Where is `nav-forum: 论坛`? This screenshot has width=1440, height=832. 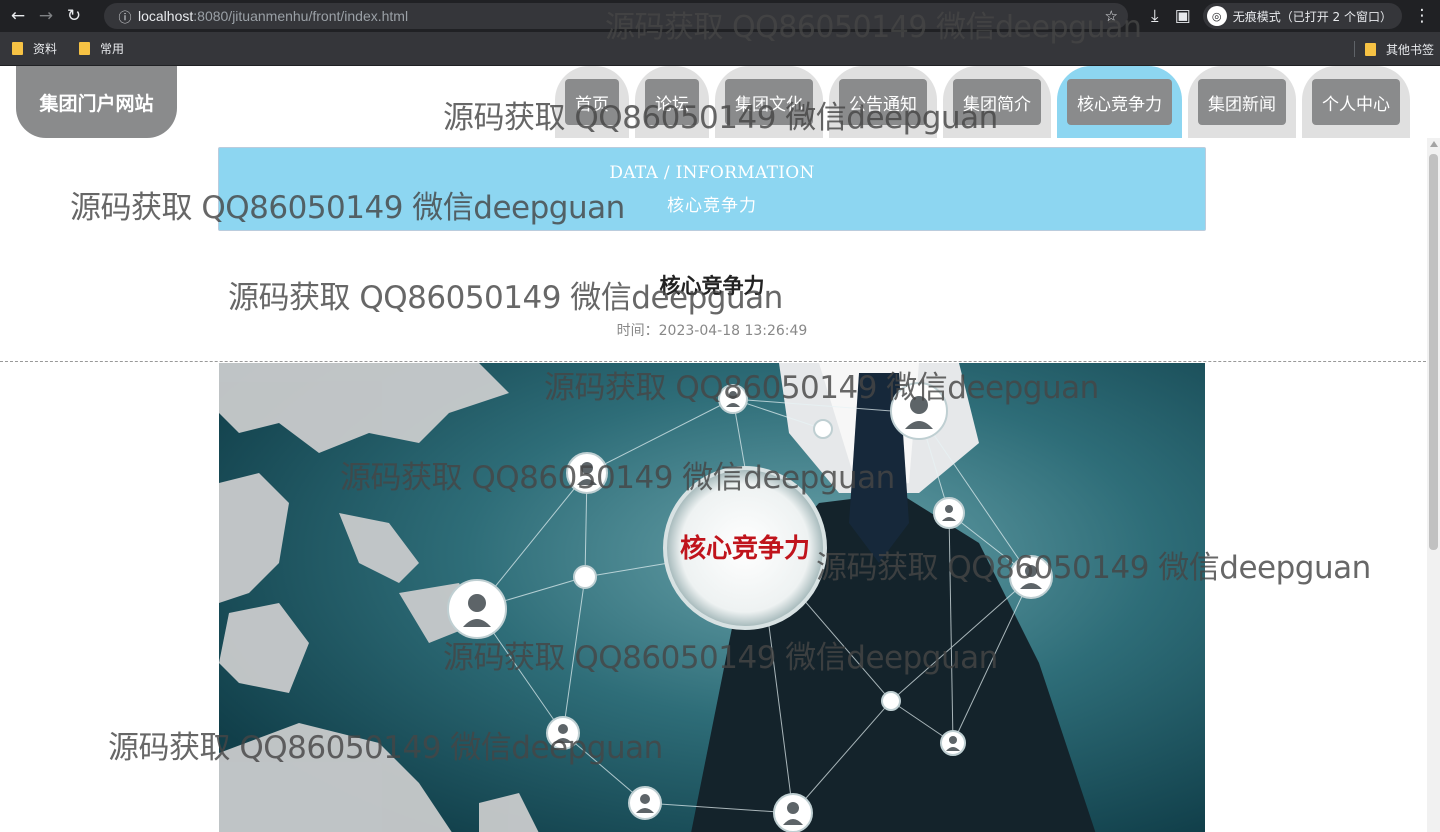
nav-forum: 论坛 is located at coordinates (672, 102).